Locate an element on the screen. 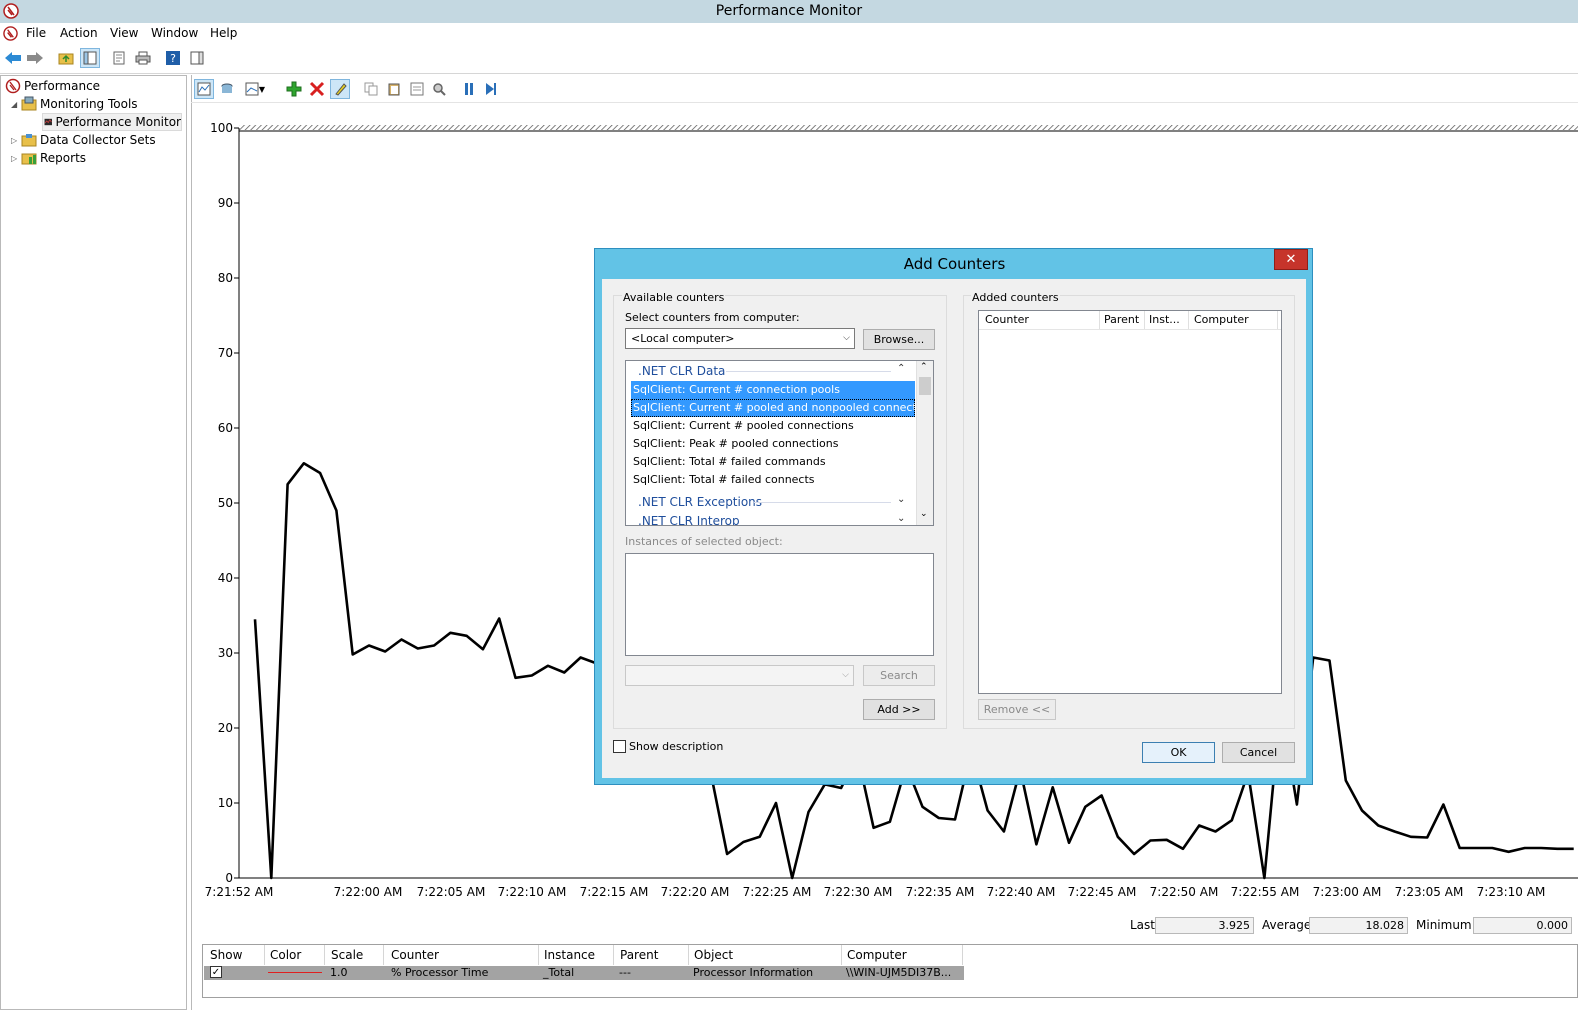 The image size is (1578, 1032). counter-cell: % Processor Time is located at coordinates (440, 972).